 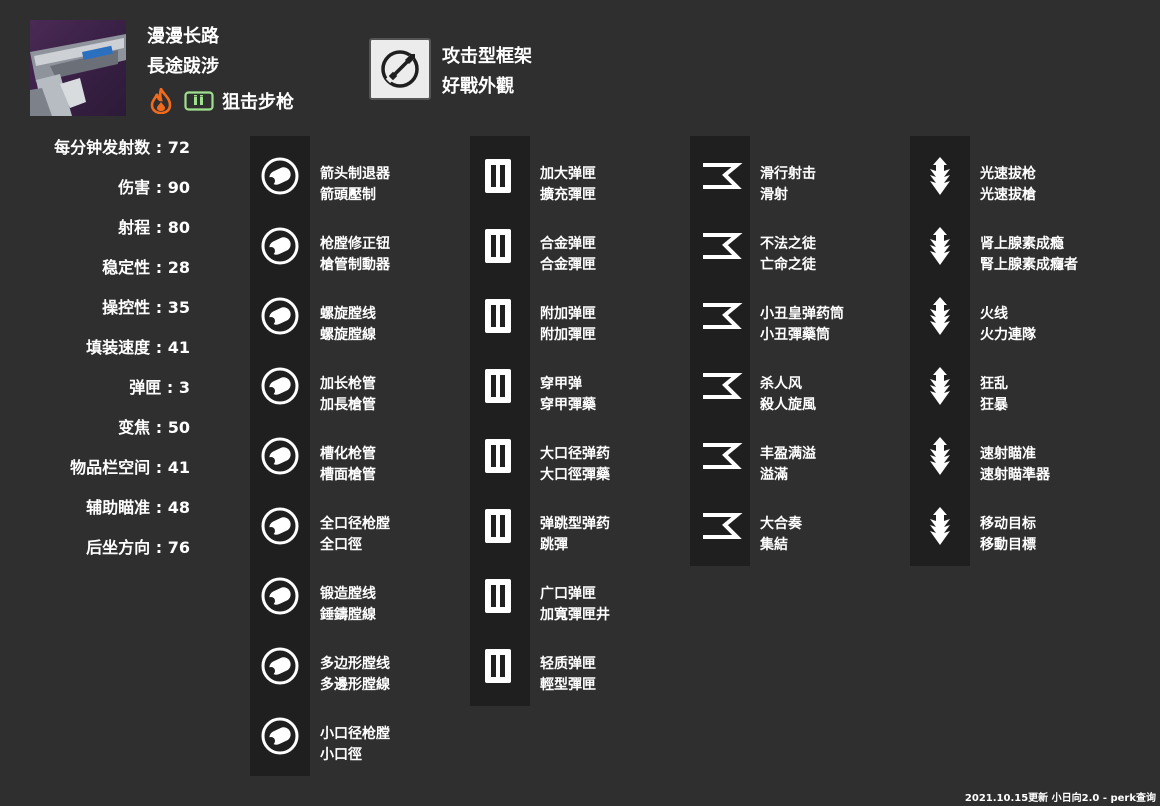 I want to click on perk-item: 多边形膛线 多邊形膛線, so click(x=350, y=661).